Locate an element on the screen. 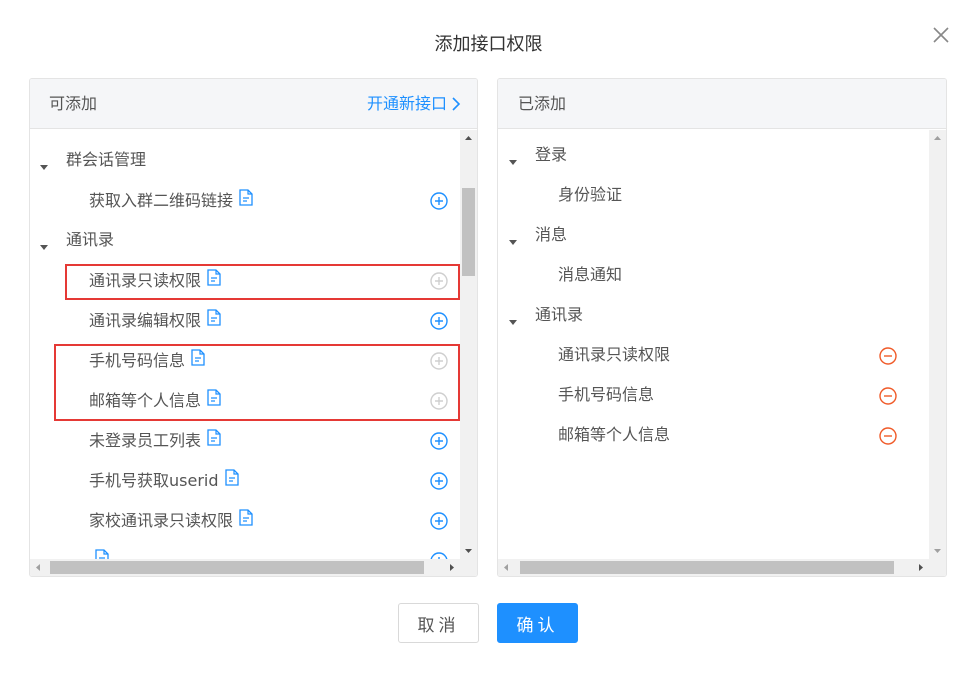 Image resolution: width=977 pixels, height=674 pixels. close-icon is located at coordinates (941, 35).